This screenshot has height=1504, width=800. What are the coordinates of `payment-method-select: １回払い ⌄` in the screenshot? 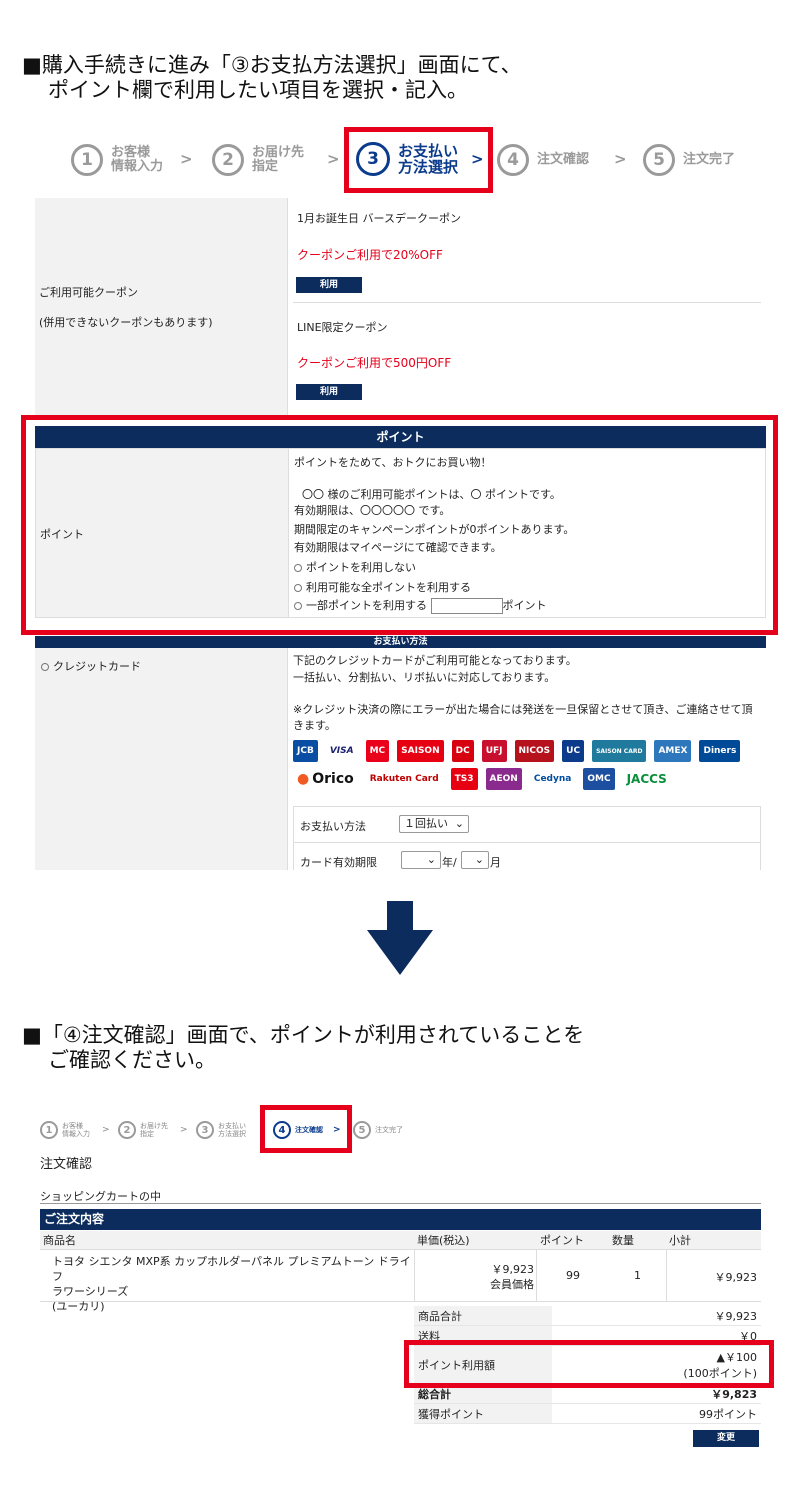 It's located at (434, 824).